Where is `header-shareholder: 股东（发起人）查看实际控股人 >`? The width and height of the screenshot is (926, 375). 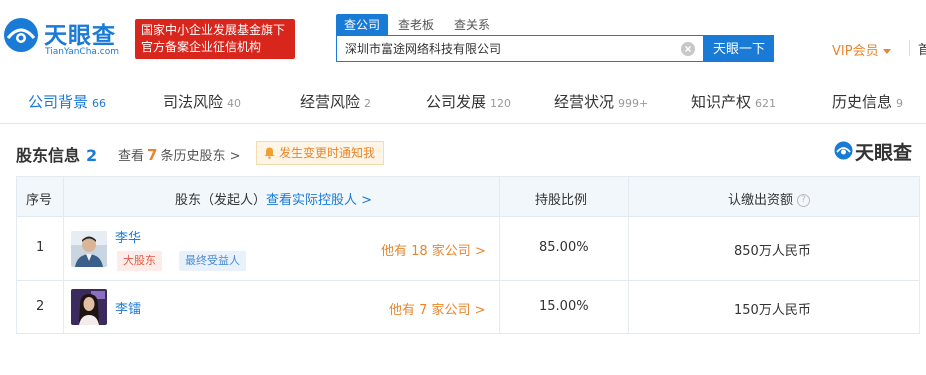 header-shareholder: 股东（发起人）查看实际控股人 > is located at coordinates (273, 198).